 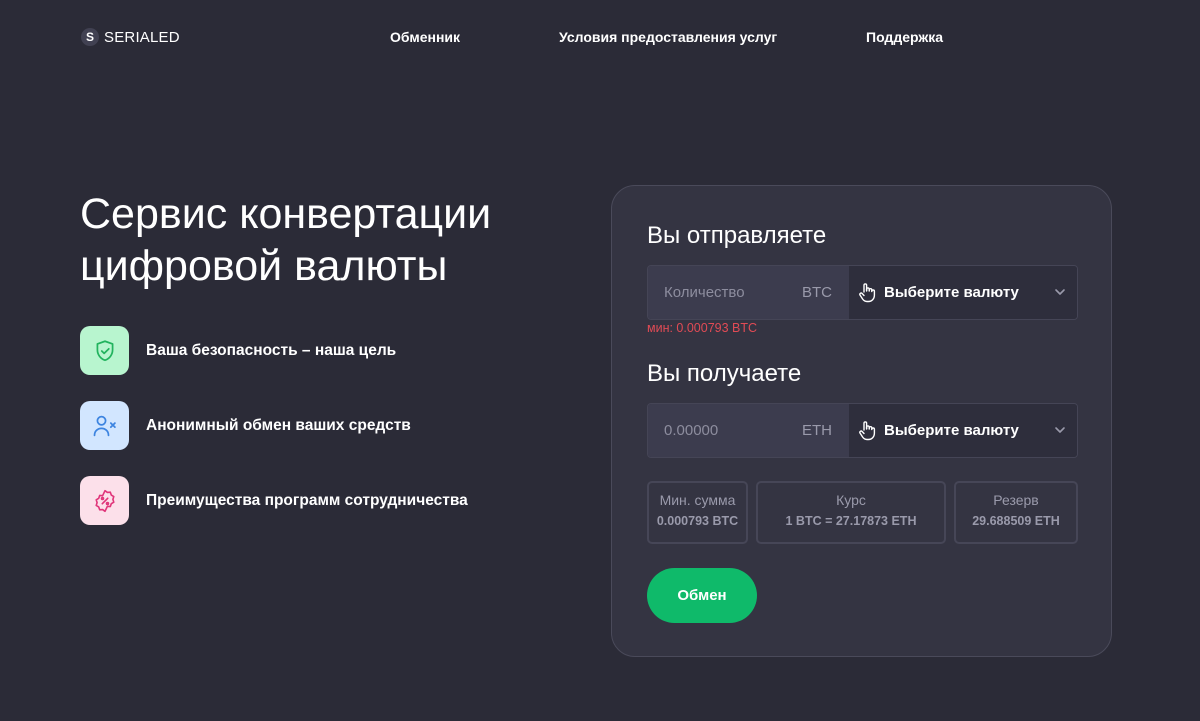 What do you see at coordinates (817, 430) in the screenshot?
I see `receive-unit-label: ETH` at bounding box center [817, 430].